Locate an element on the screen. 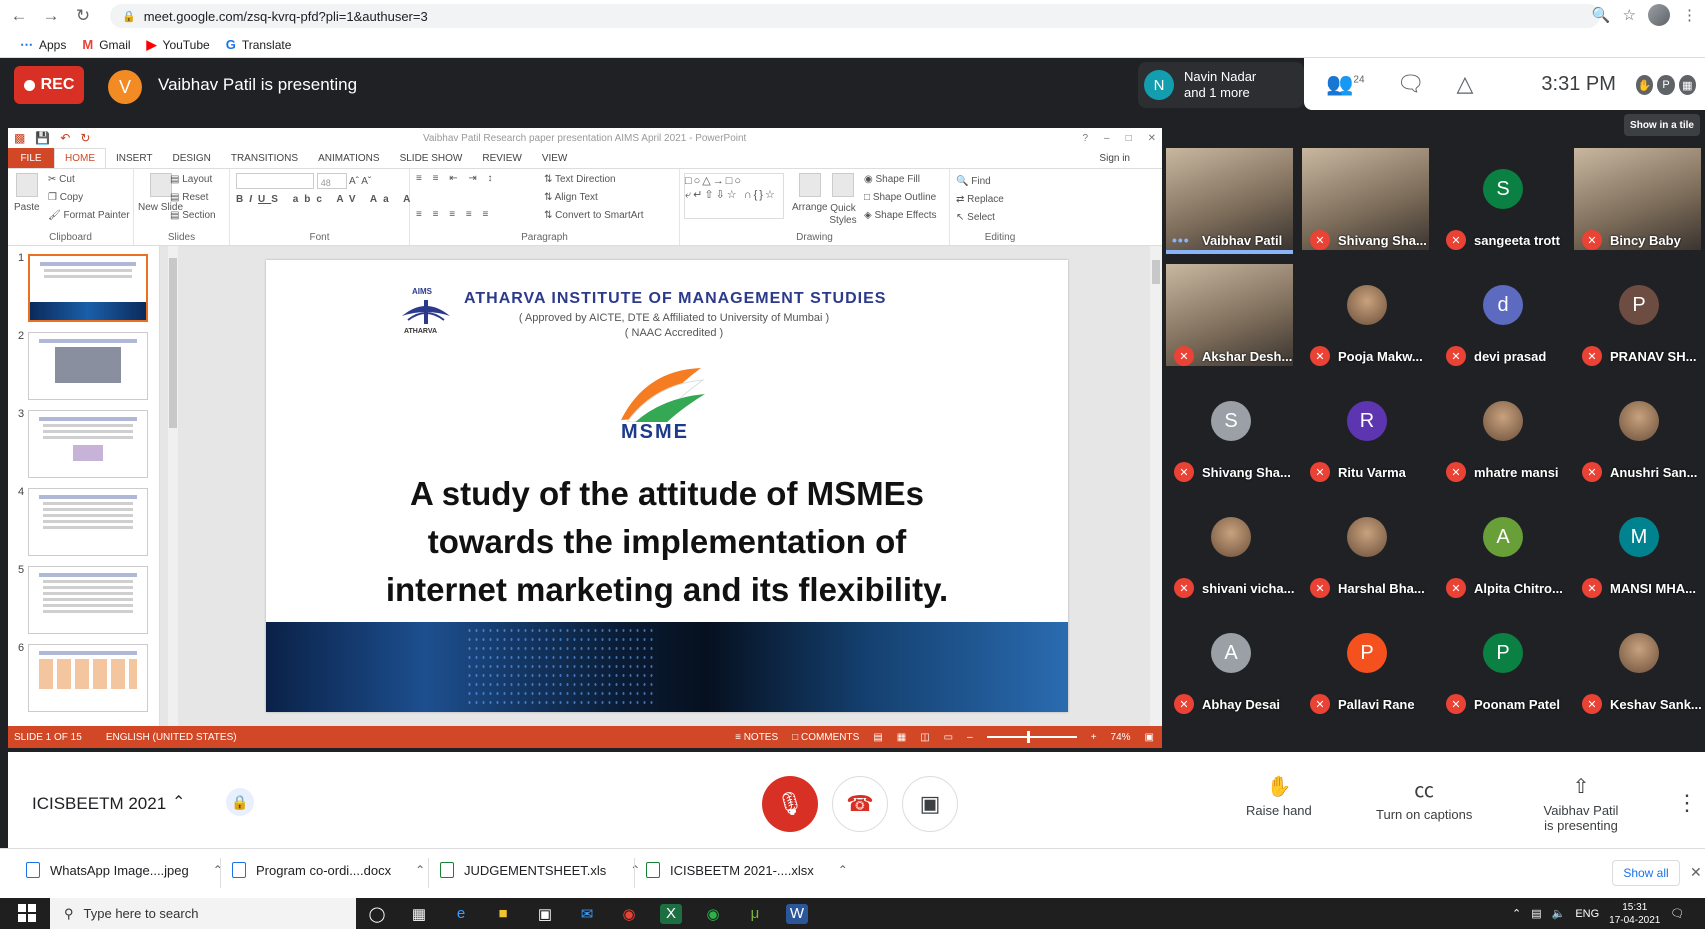  edge-icon: e is located at coordinates (461, 914).